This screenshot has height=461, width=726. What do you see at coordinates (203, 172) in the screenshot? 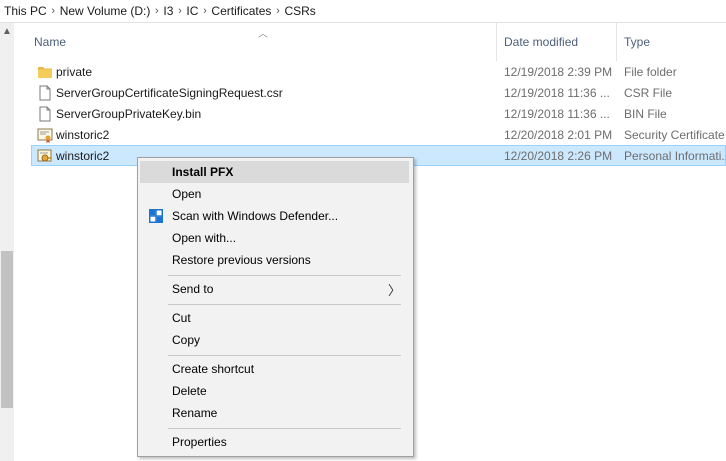
I see `menu-item-label: Install PFX` at bounding box center [203, 172].